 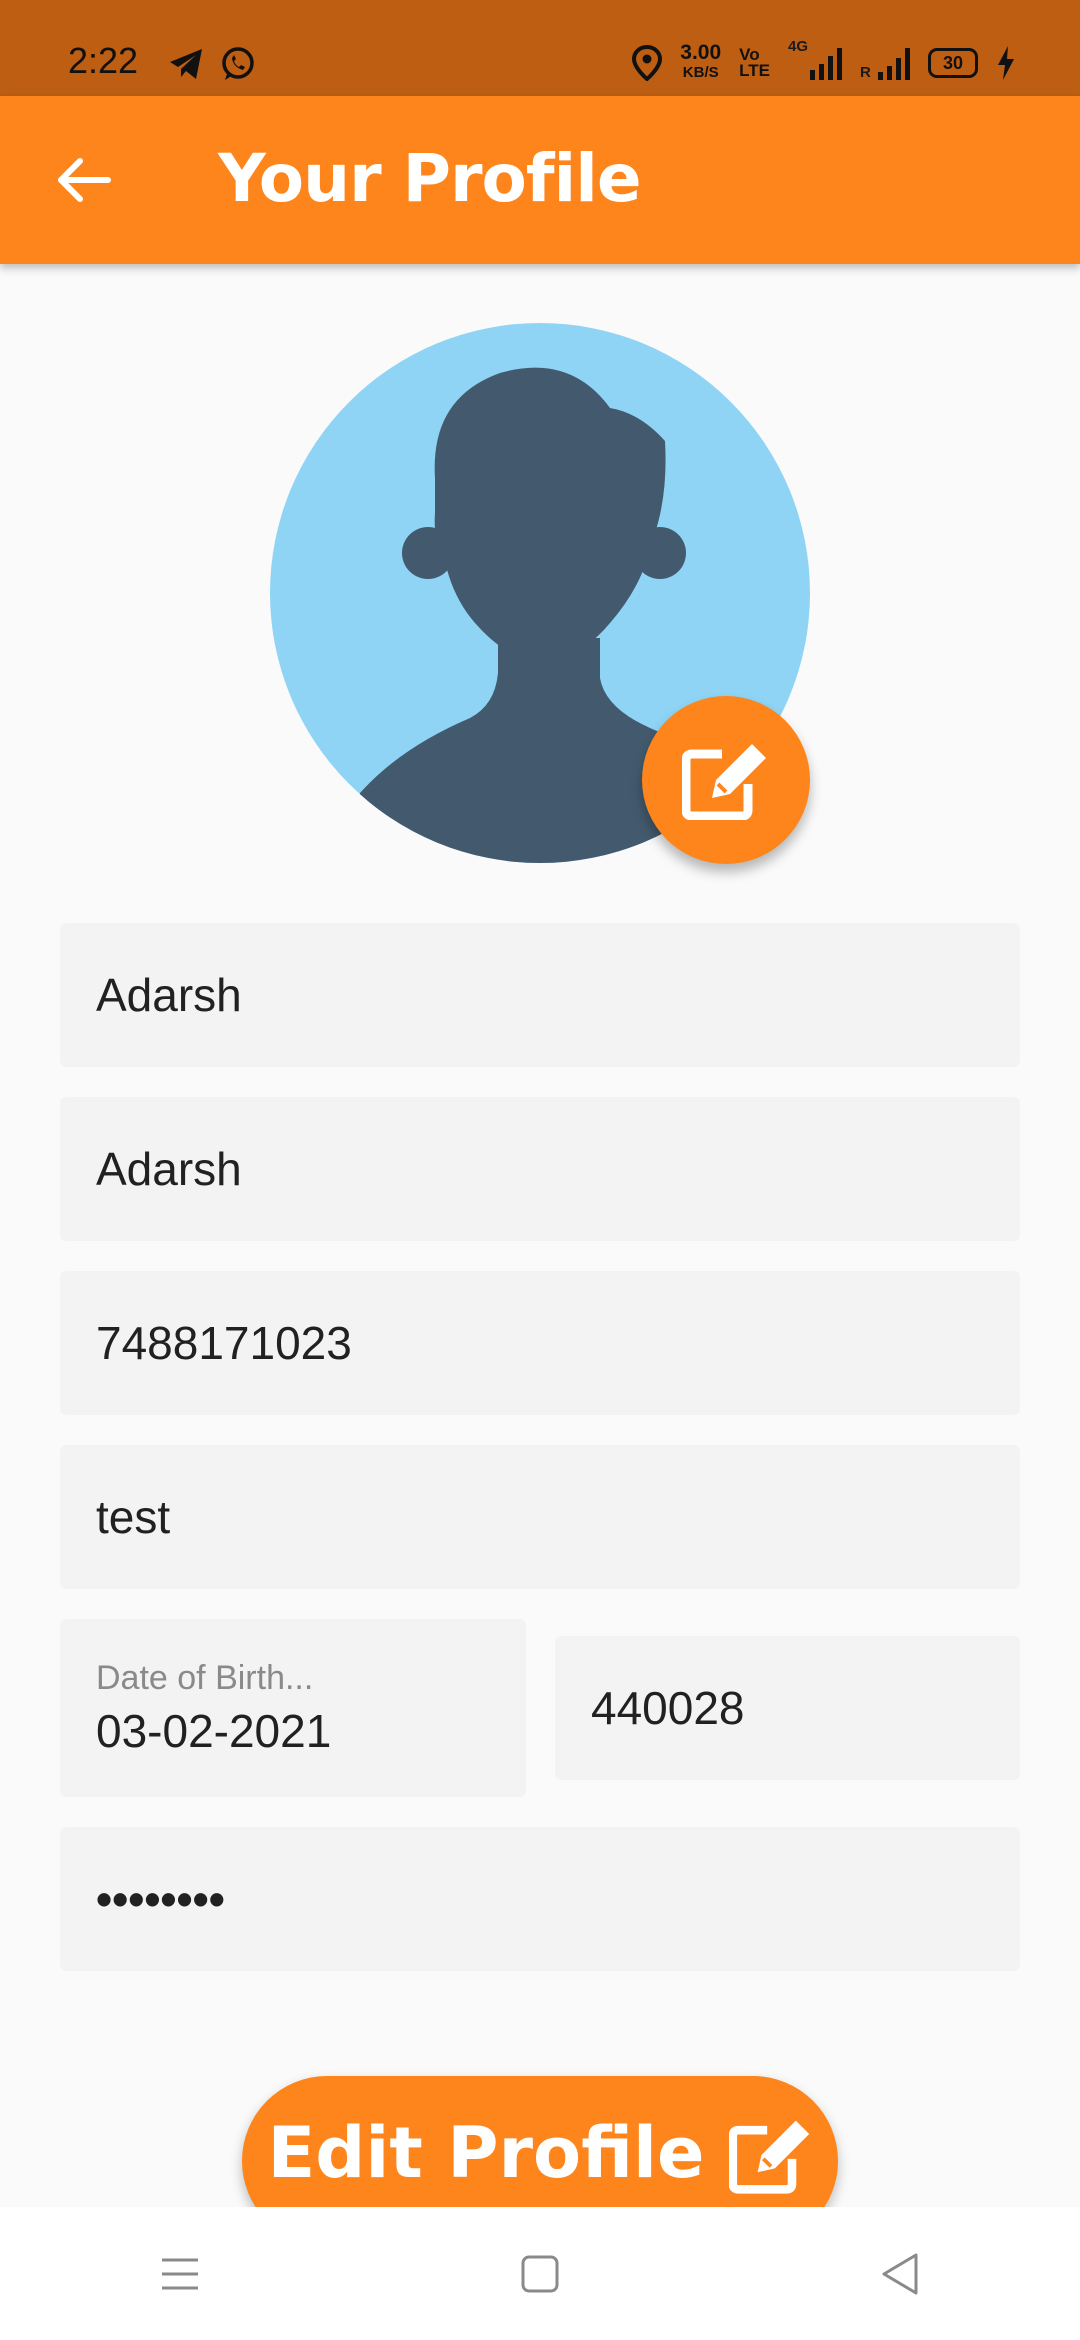 I want to click on volte-bottom: LTE, so click(x=754, y=70).